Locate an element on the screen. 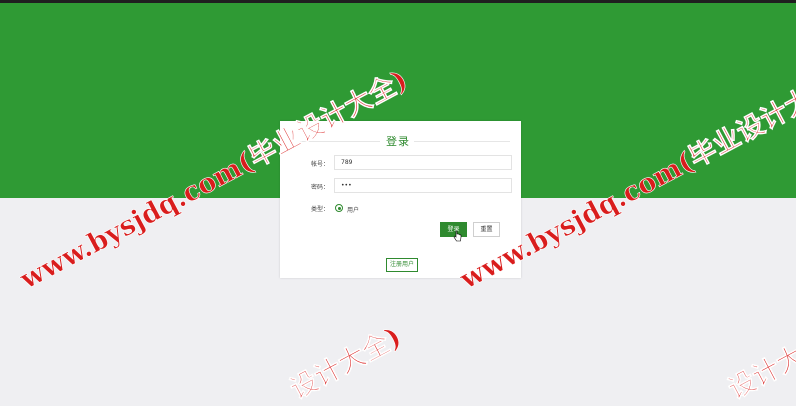  role-option-label: 用户 is located at coordinates (353, 209).